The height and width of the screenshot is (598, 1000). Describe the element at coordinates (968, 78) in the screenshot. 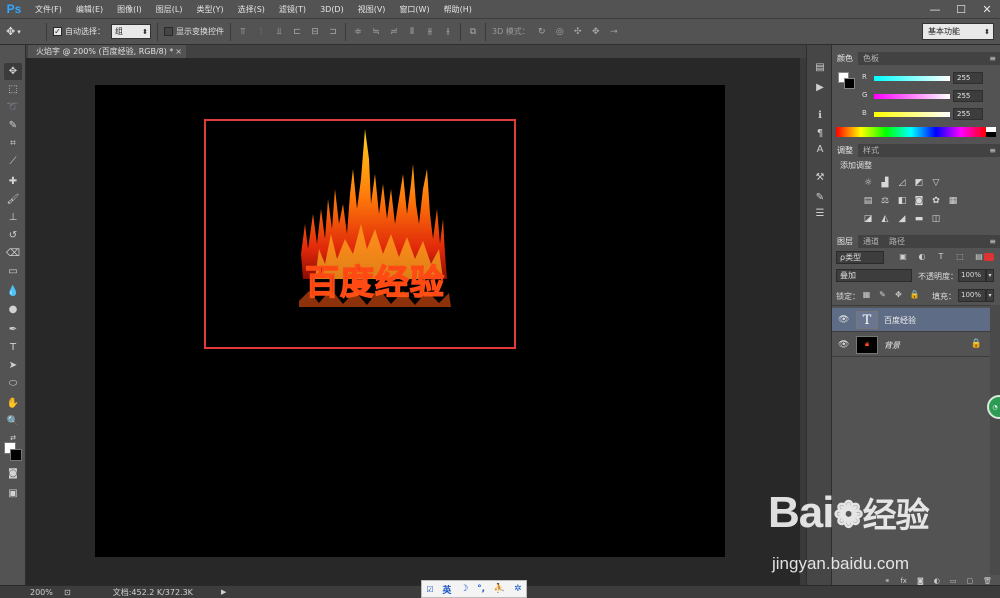

I see `red-value: 255` at that location.